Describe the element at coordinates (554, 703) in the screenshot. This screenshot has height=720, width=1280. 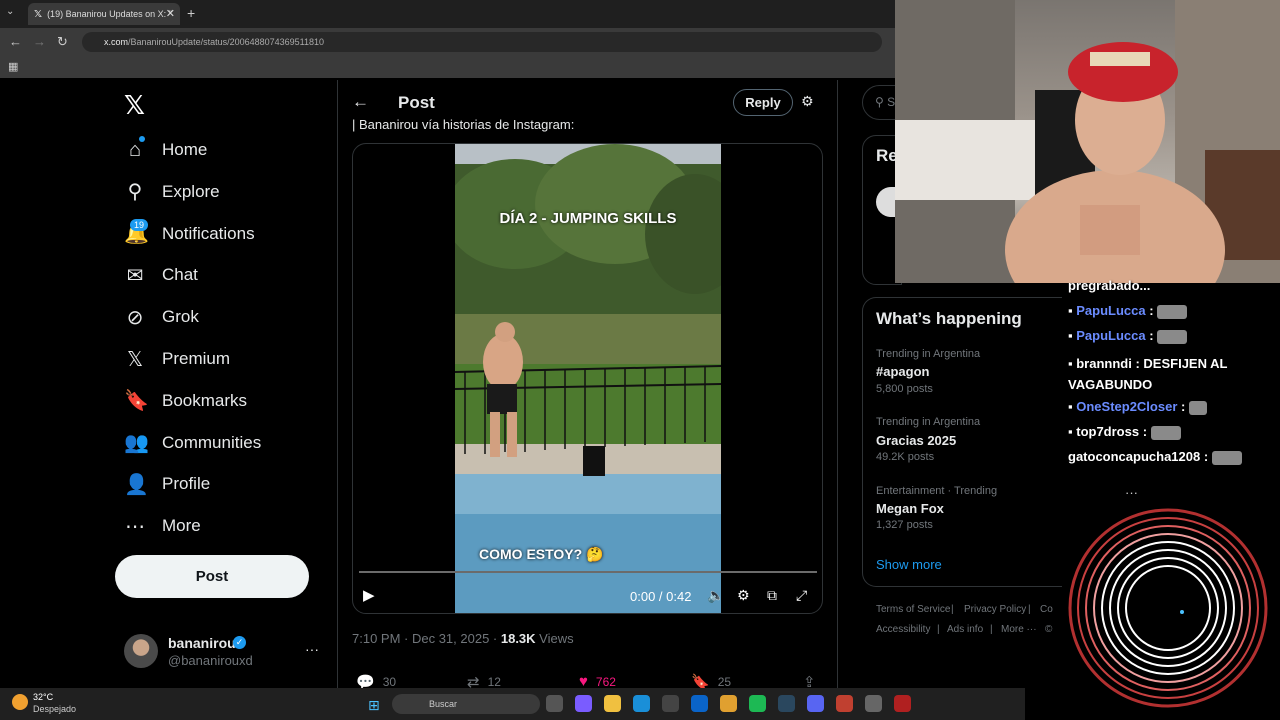
I see `task-view-icon` at that location.